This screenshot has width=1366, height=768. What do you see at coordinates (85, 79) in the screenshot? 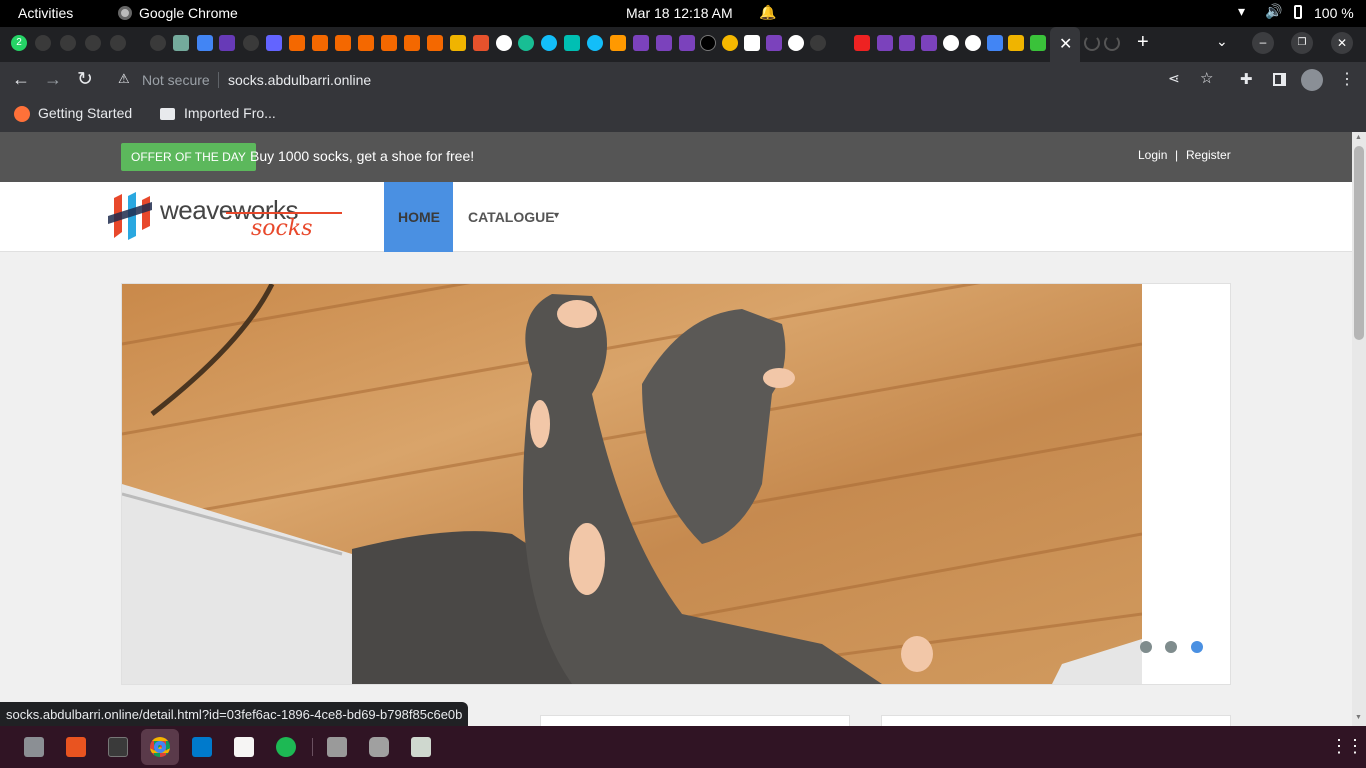
I see `reload-button: ↻` at bounding box center [85, 79].